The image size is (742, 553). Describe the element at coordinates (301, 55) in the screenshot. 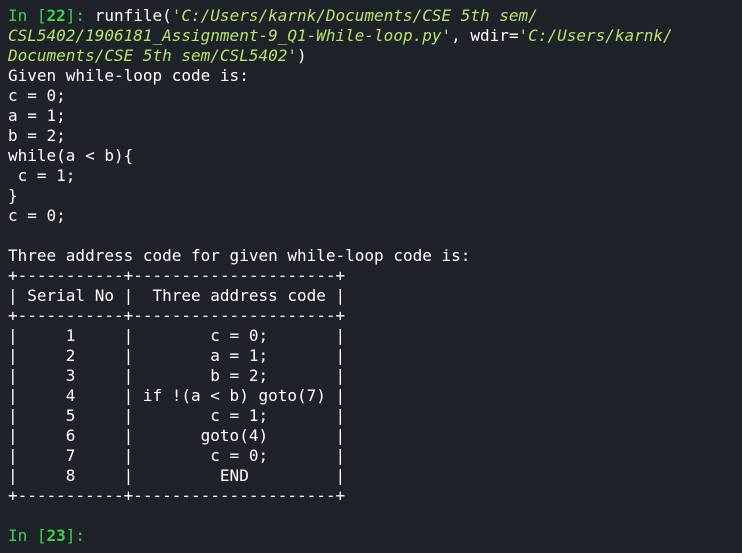

I see `runfile-close-paren: )` at that location.